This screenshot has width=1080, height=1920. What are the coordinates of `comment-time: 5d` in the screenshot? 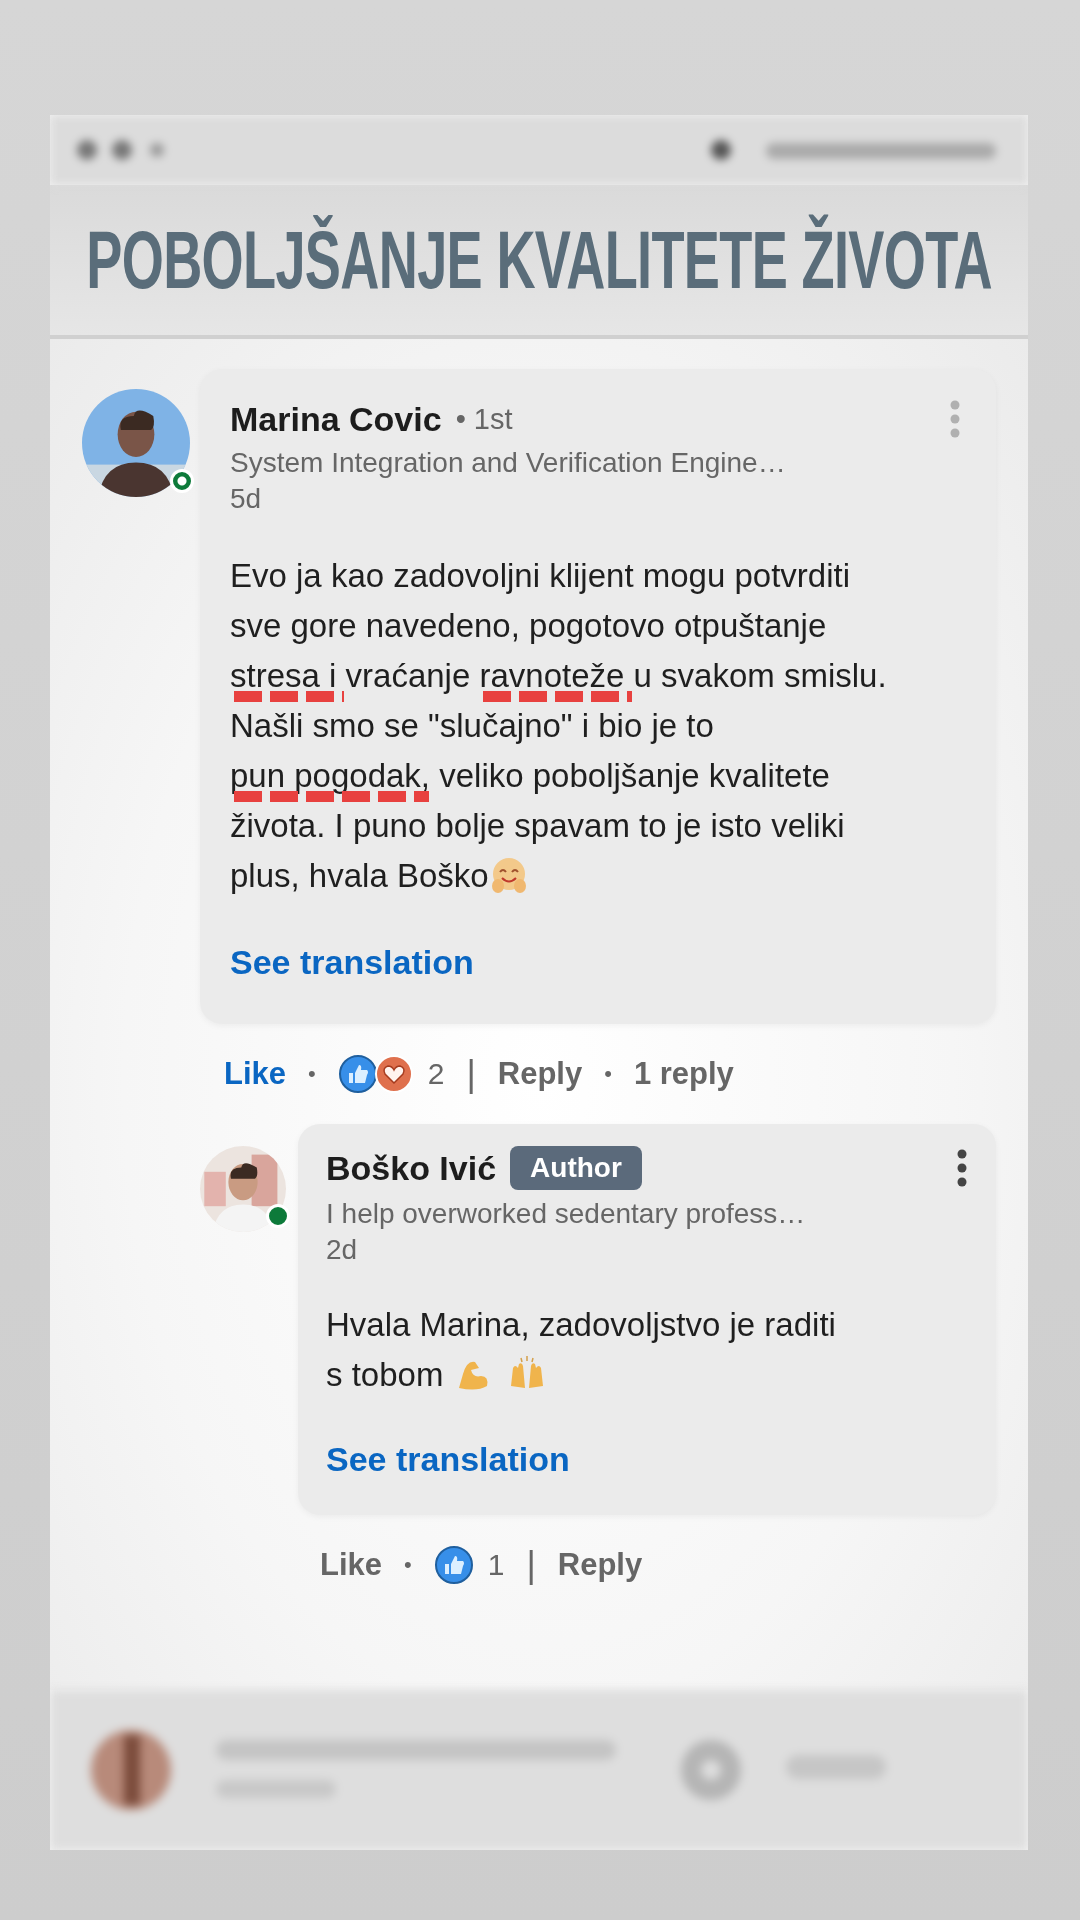 It's located at (246, 499).